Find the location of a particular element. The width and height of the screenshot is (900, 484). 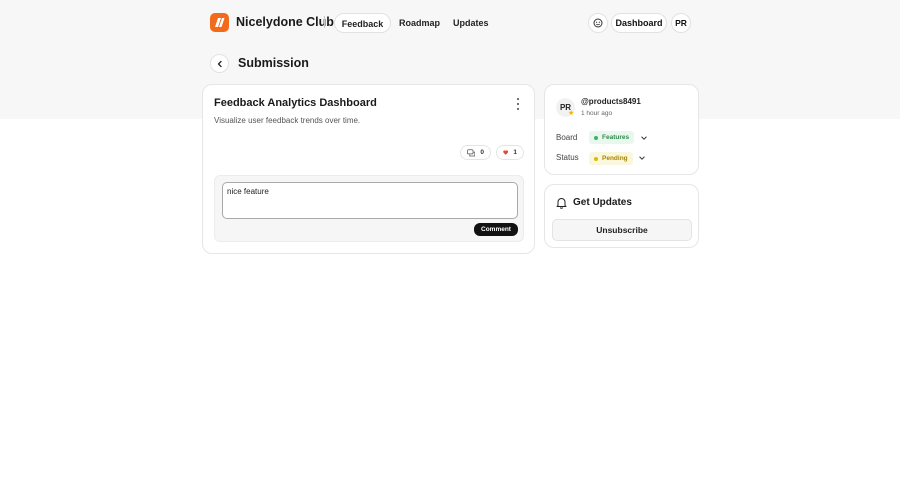

page-title: Submission is located at coordinates (273, 63).